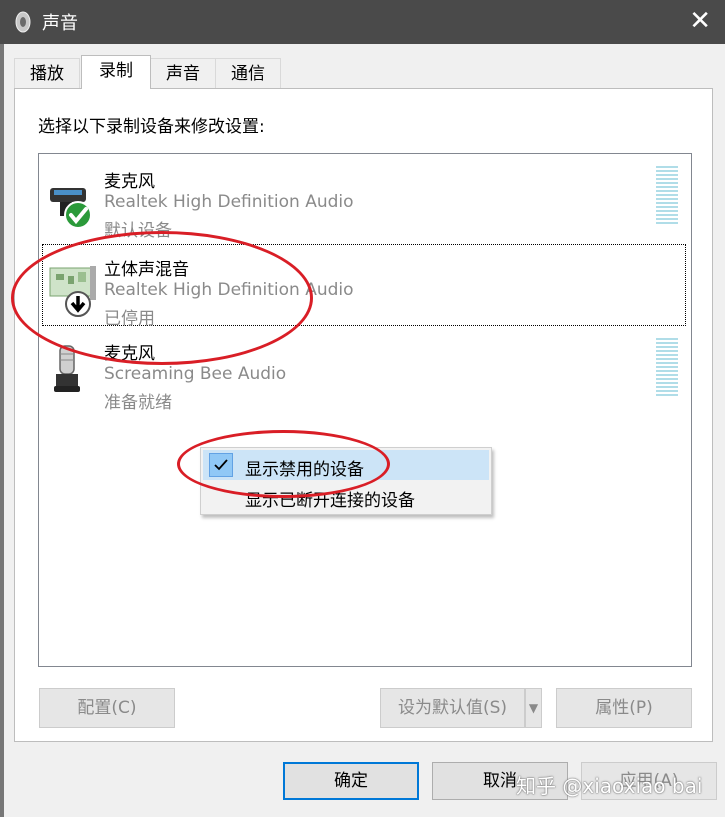  Describe the element at coordinates (248, 73) in the screenshot. I see `tab-communications: 通信` at that location.